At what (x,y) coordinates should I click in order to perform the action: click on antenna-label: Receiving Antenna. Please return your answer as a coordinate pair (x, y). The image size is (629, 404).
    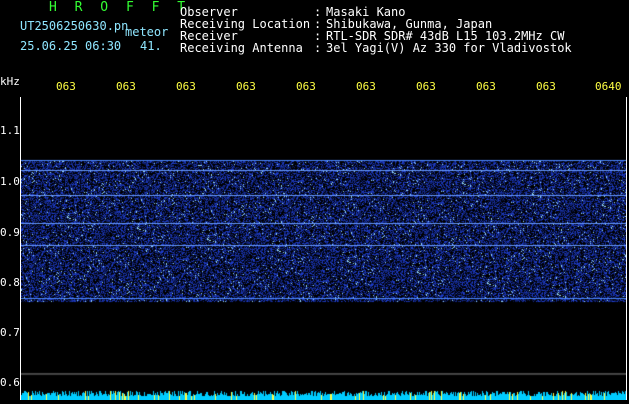
    Looking at the image, I should click on (241, 48).